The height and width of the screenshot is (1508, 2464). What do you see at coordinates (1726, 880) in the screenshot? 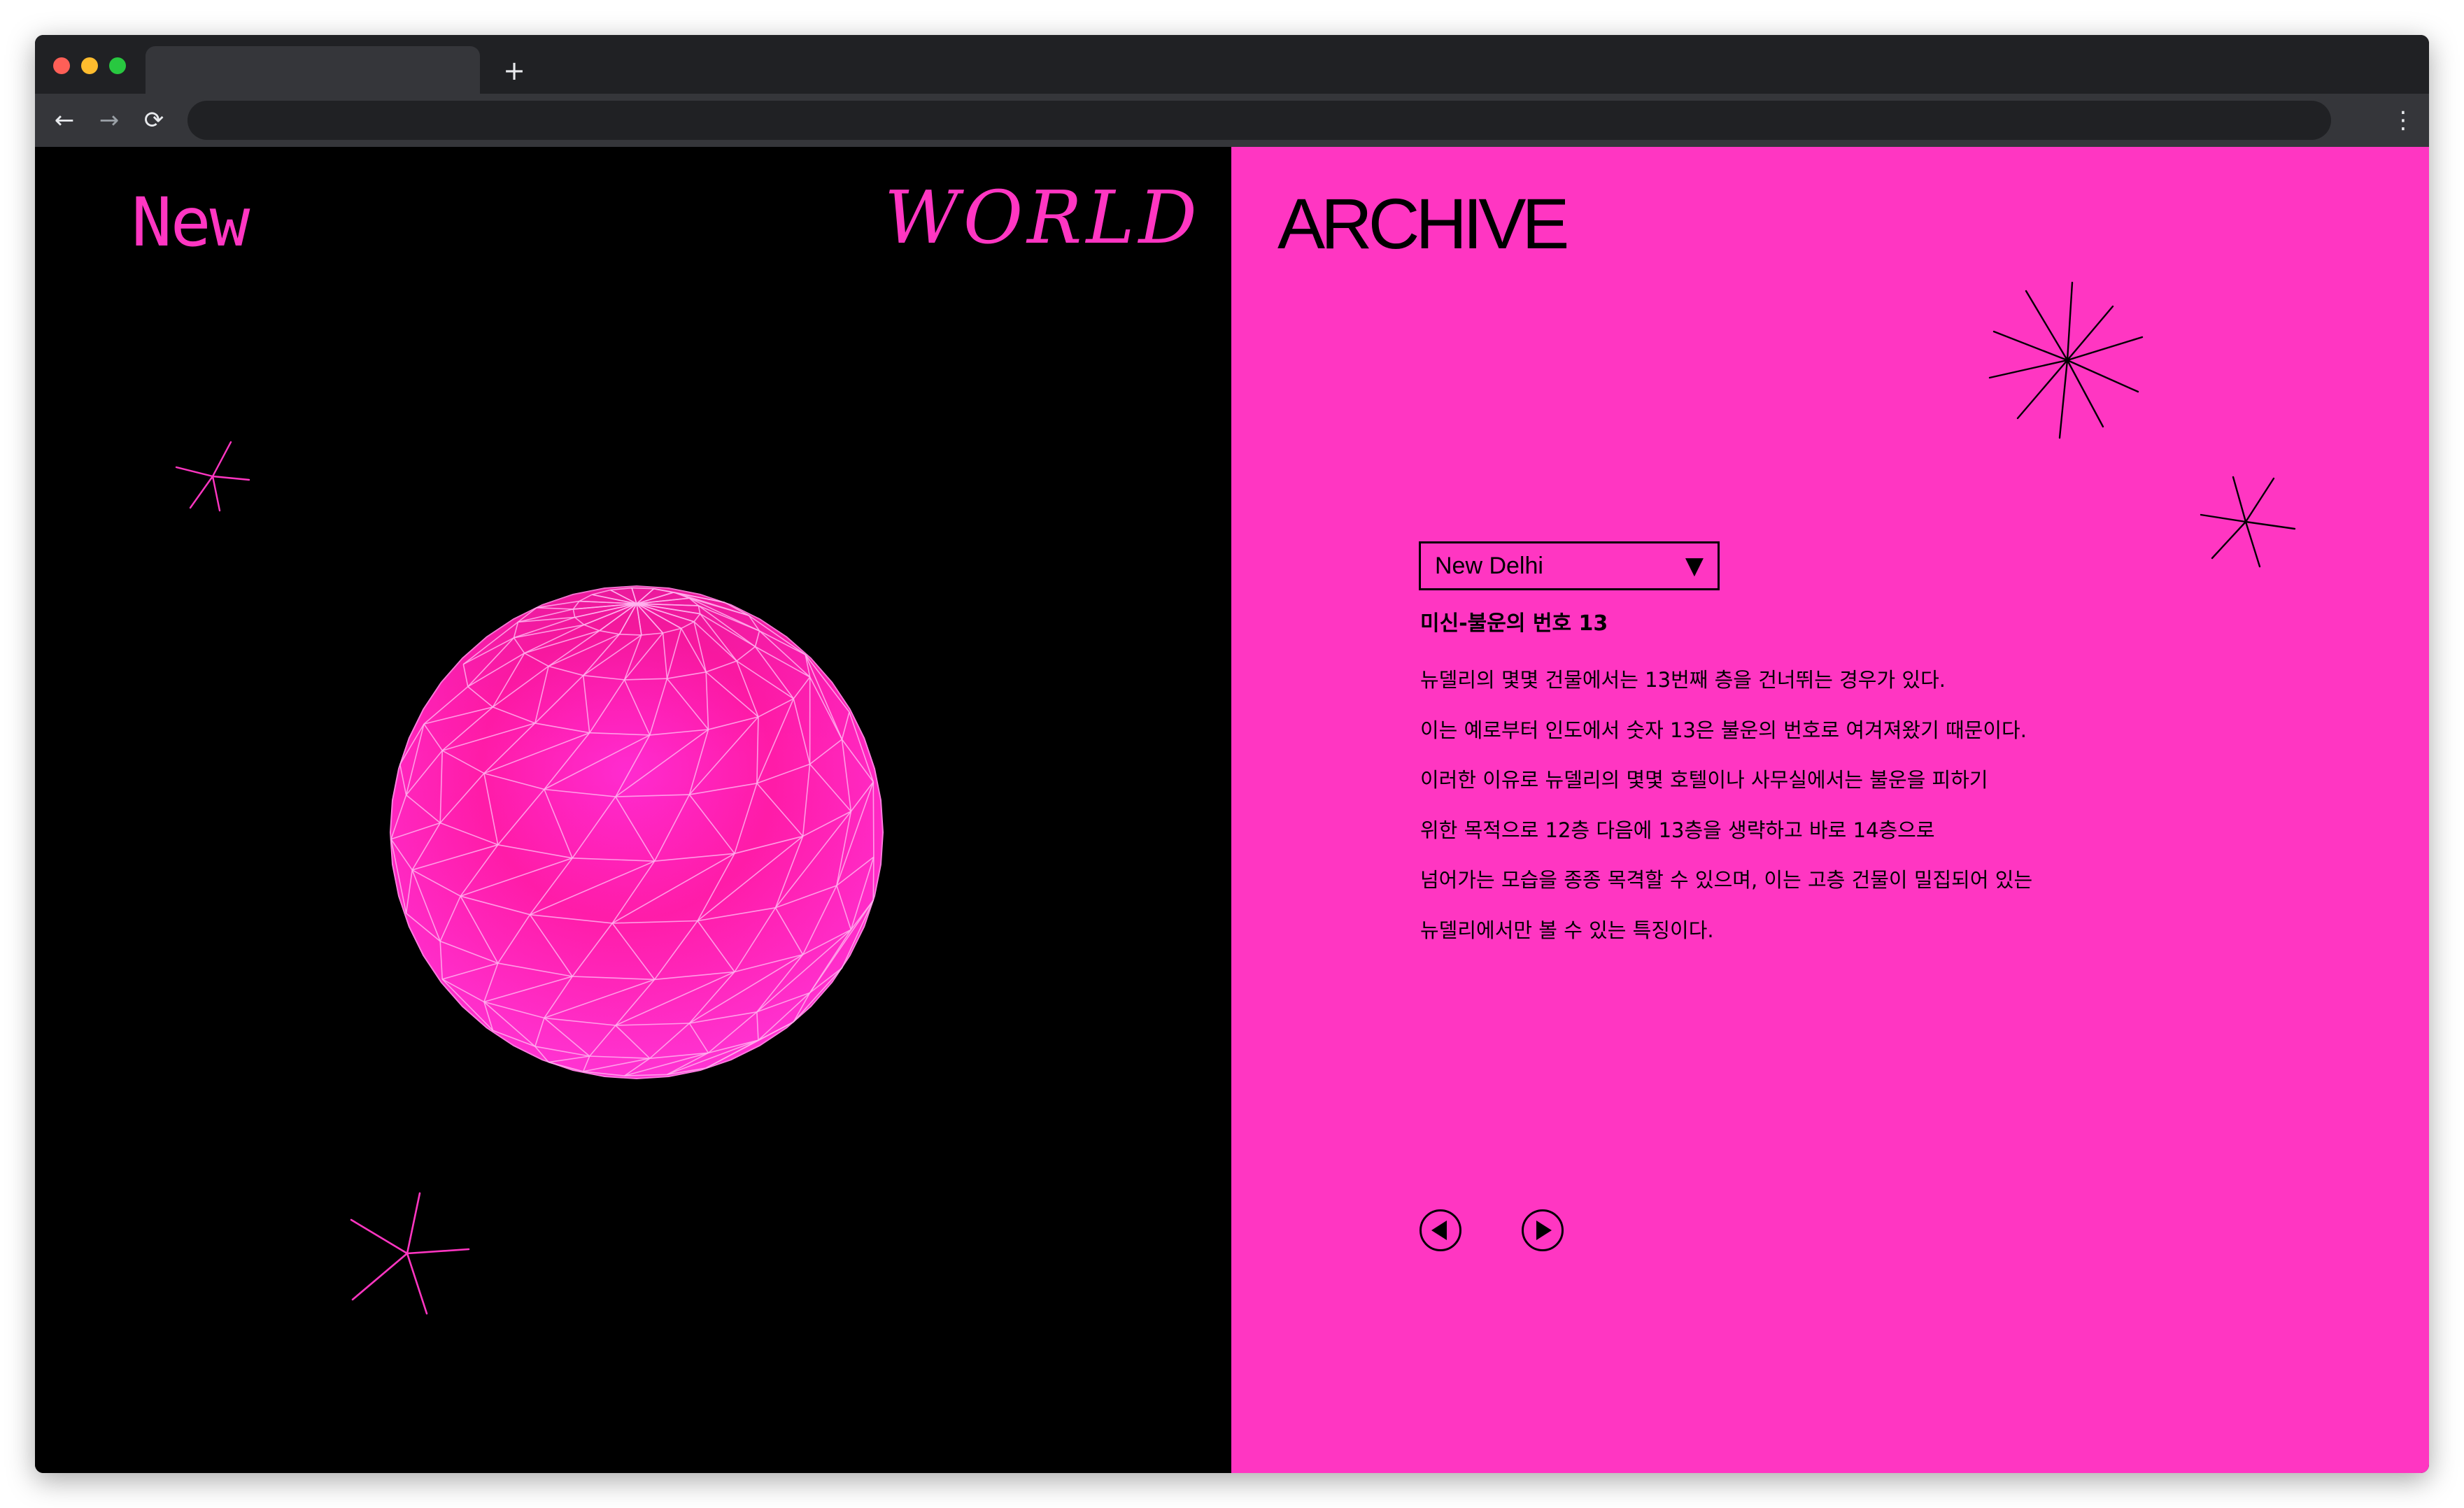
I see `article-line: 넘어가는 모습을 종종 목격할 수 있으며, 이는 고층 건물이 밀집되어 있는` at bounding box center [1726, 880].